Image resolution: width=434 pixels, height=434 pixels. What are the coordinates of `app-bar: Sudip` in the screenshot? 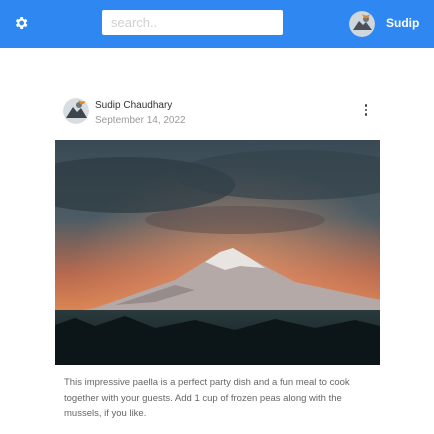 It's located at (217, 24).